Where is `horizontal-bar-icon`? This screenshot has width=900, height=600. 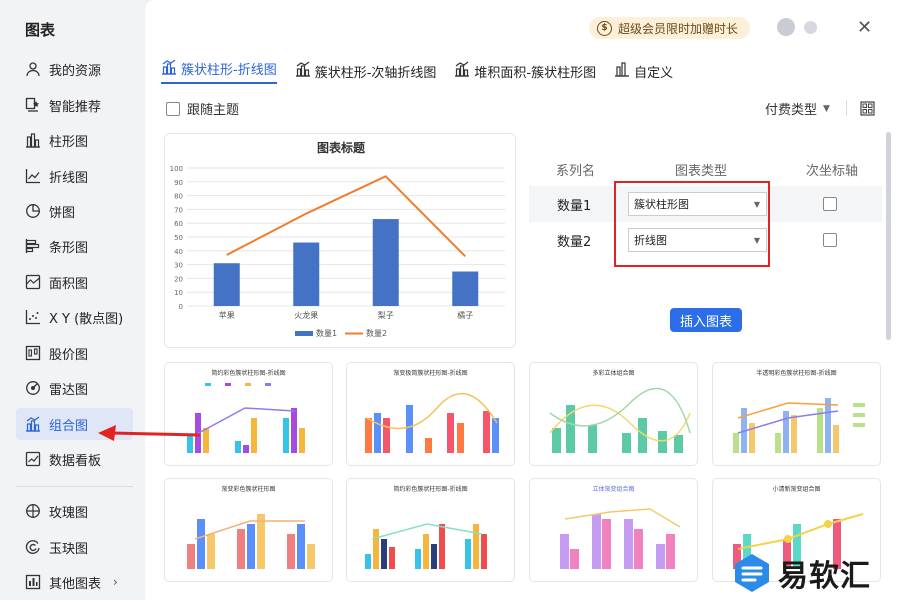
horizontal-bar-icon is located at coordinates (33, 246).